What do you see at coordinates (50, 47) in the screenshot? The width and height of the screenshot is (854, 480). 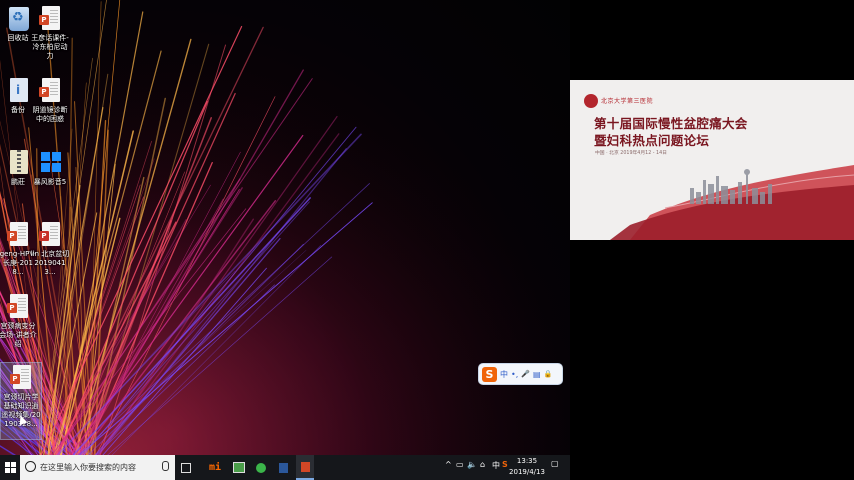 I see `icon-label: 王彦话课件-冷东柏尼动力` at bounding box center [50, 47].